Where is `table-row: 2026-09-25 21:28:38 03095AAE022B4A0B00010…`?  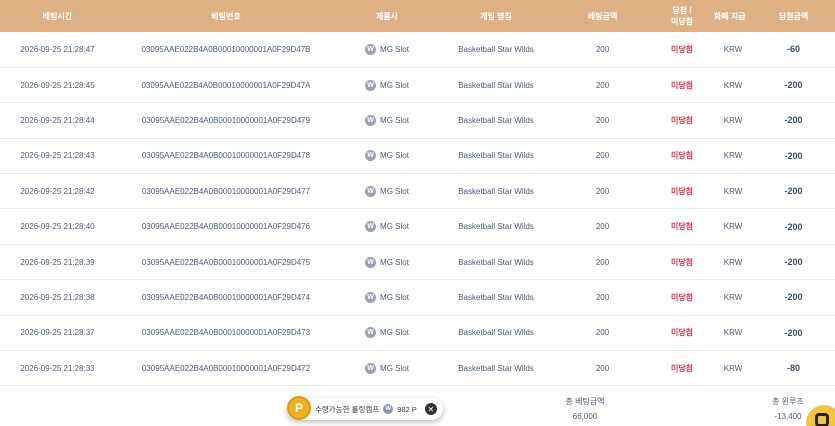
table-row: 2026-09-25 21:28:38 03095AAE022B4A0B00010… is located at coordinates (417, 298).